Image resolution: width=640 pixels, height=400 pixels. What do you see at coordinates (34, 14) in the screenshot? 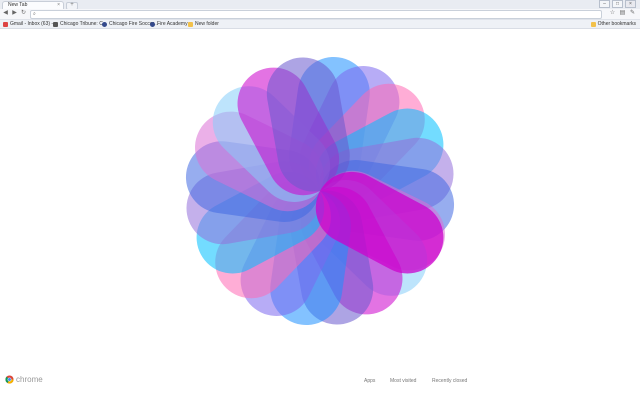
I see `search-icon: ⌕` at bounding box center [34, 14].